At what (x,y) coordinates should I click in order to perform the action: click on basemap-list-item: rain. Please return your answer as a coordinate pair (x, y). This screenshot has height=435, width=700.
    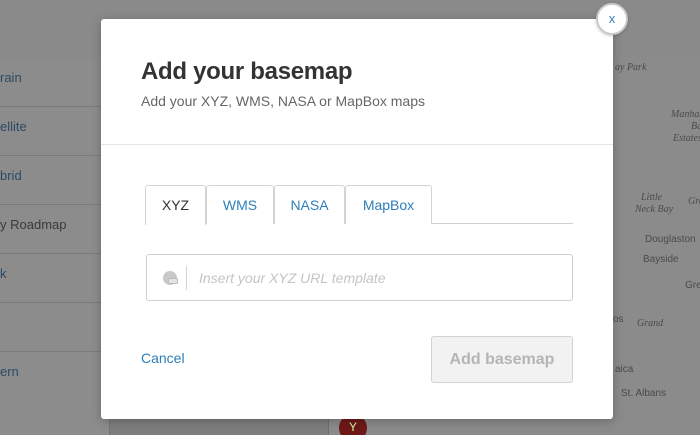
    Looking at the image, I should click on (55, 82).